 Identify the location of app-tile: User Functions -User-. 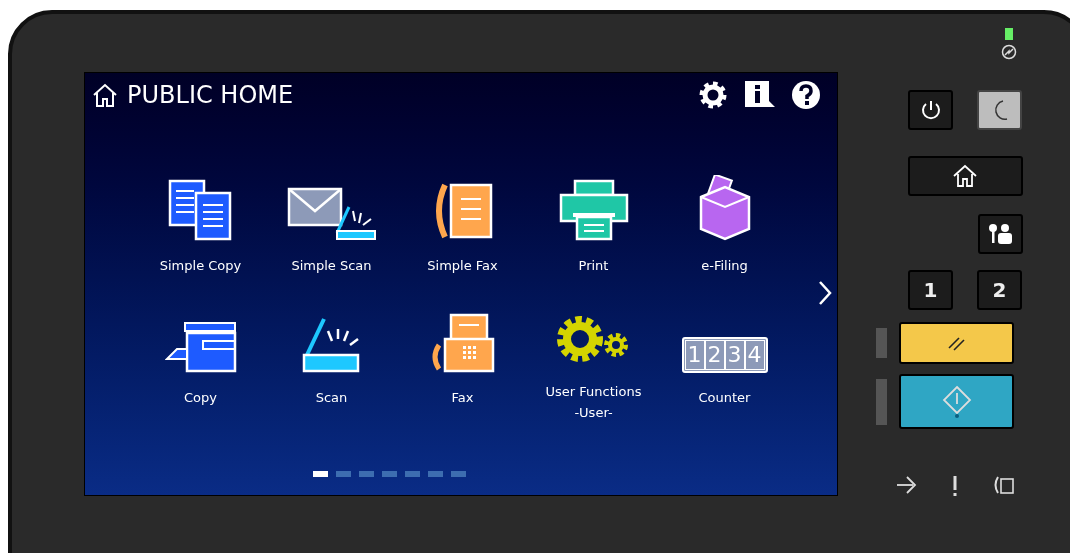
(593, 363).